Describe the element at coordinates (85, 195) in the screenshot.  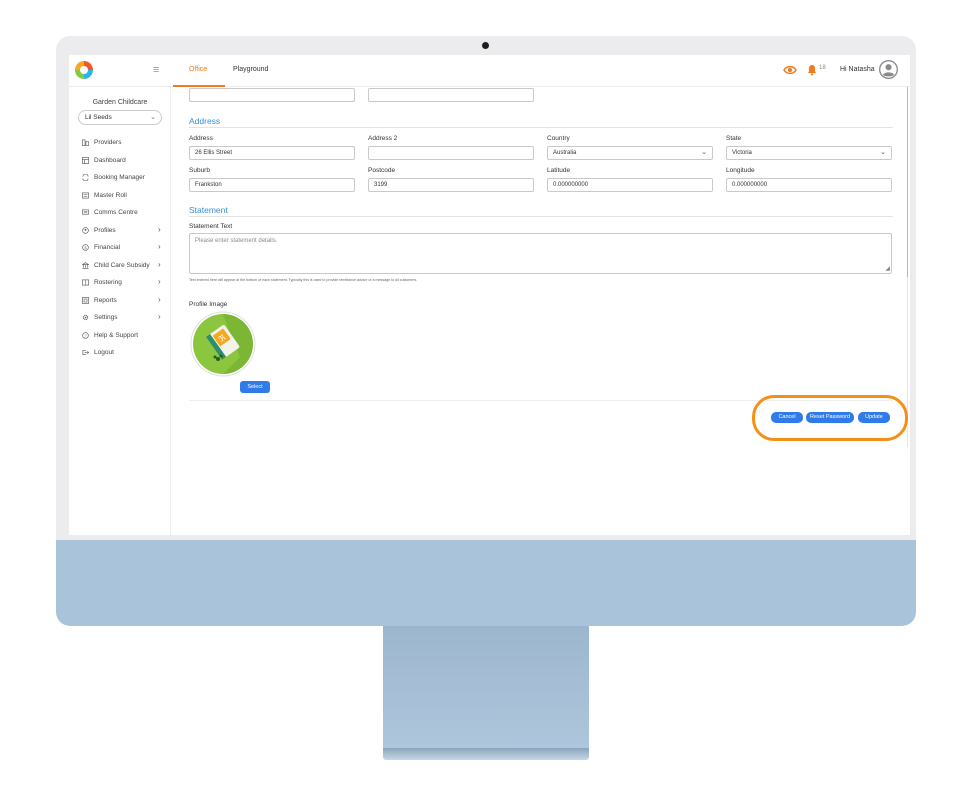
I see `master-roll-icon` at that location.